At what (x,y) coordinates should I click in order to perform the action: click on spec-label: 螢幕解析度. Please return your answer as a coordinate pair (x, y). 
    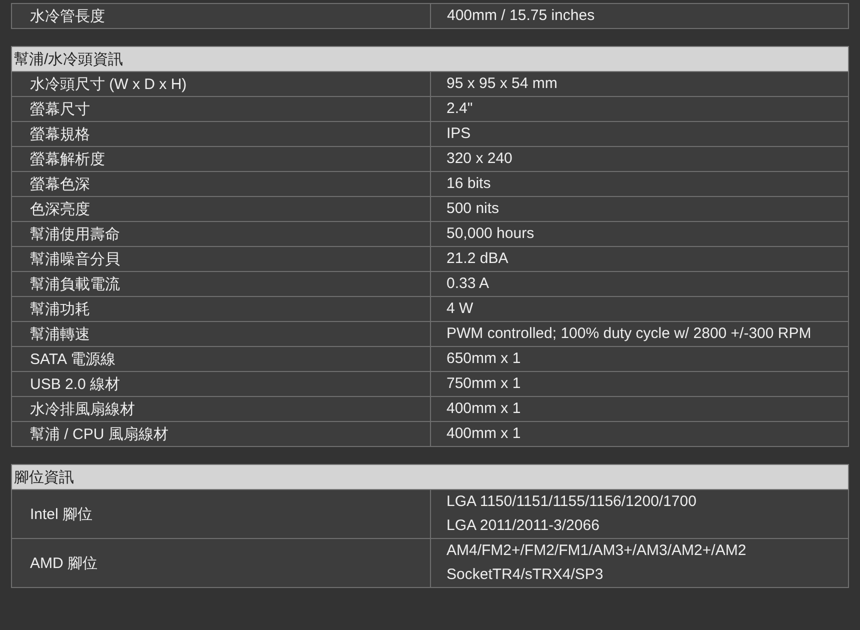
    Looking at the image, I should click on (221, 159).